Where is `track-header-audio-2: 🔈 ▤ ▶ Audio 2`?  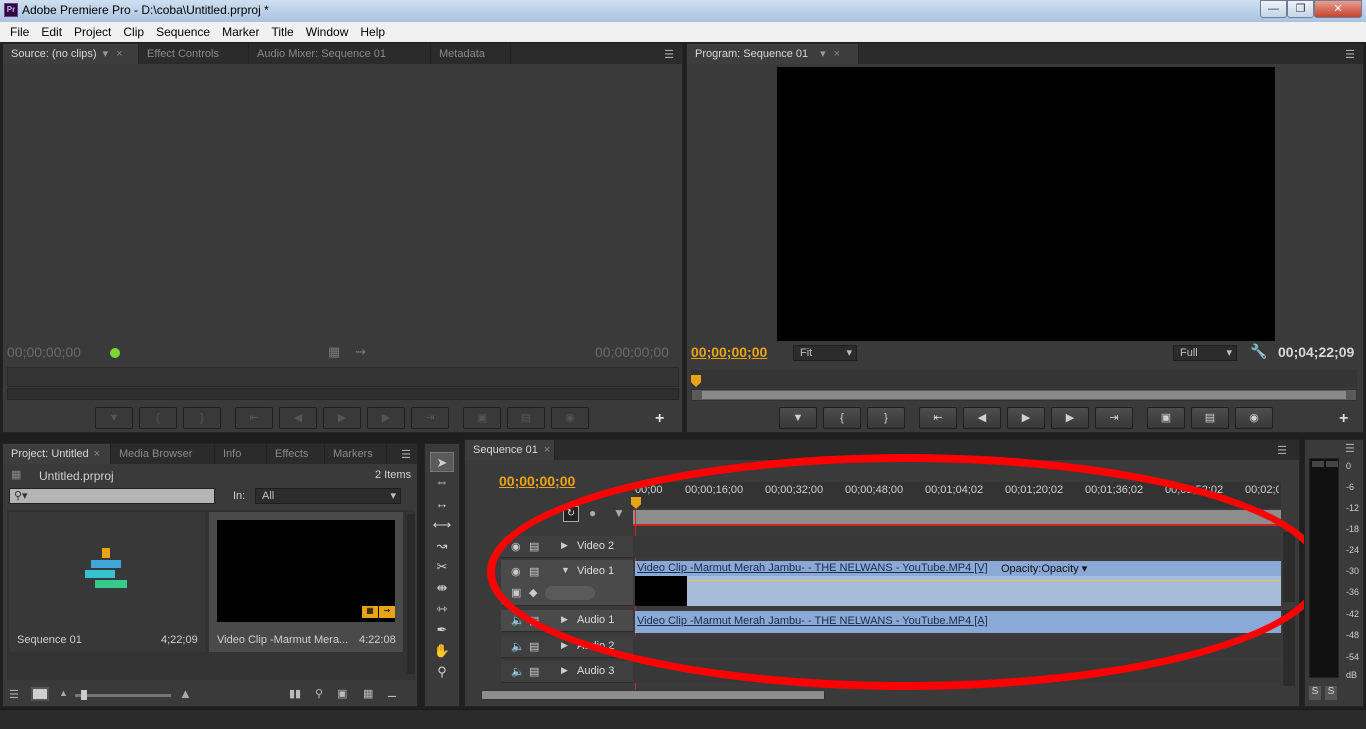
track-header-audio-2: 🔈 ▤ ▶ Audio 2 is located at coordinates (567, 647).